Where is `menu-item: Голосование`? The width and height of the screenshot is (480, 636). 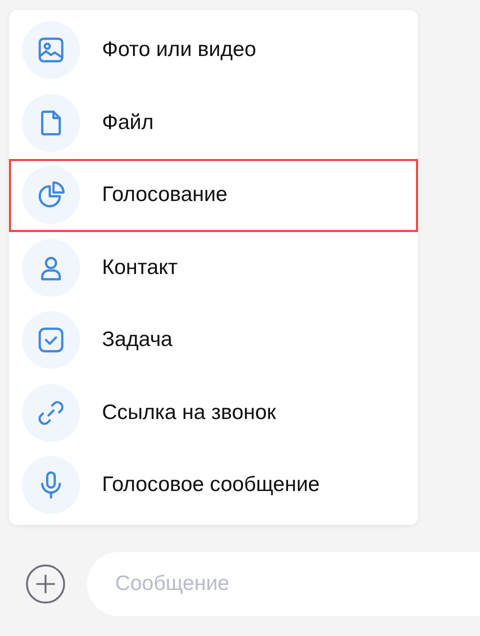 menu-item: Голосование is located at coordinates (213, 195).